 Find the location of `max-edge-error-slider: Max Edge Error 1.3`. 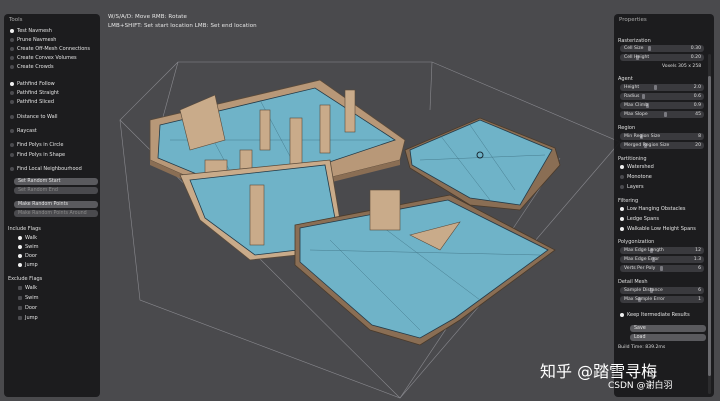

max-edge-error-slider: Max Edge Error 1.3 is located at coordinates (662, 259).